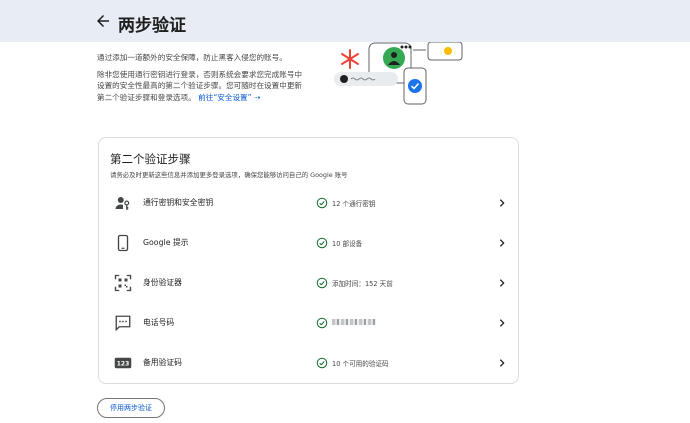  I want to click on row-phone-number: 电话号码, so click(308, 323).